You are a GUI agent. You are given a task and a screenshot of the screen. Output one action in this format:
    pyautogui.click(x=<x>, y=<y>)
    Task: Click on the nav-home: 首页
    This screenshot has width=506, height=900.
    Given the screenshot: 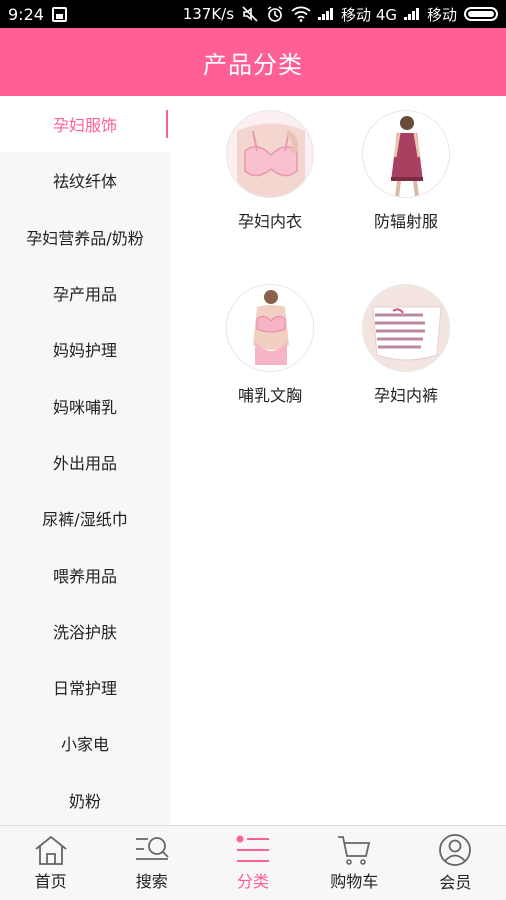 What is the action you would take?
    pyautogui.click(x=50, y=863)
    